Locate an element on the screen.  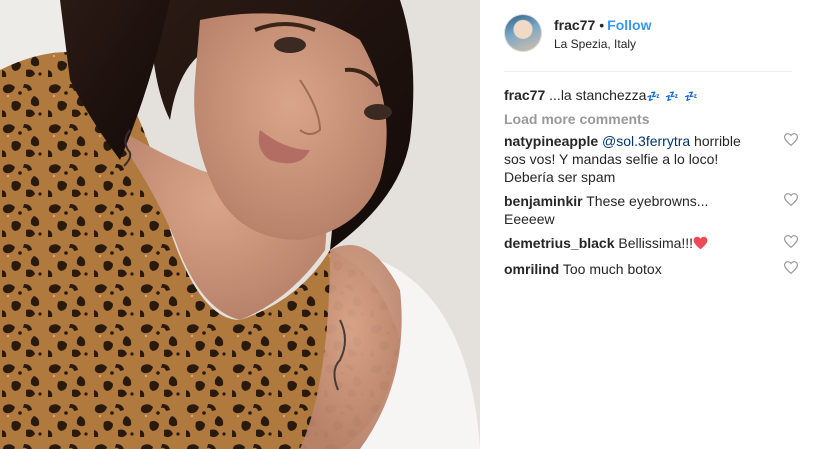
comment-username: natypineapple is located at coordinates (551, 141).